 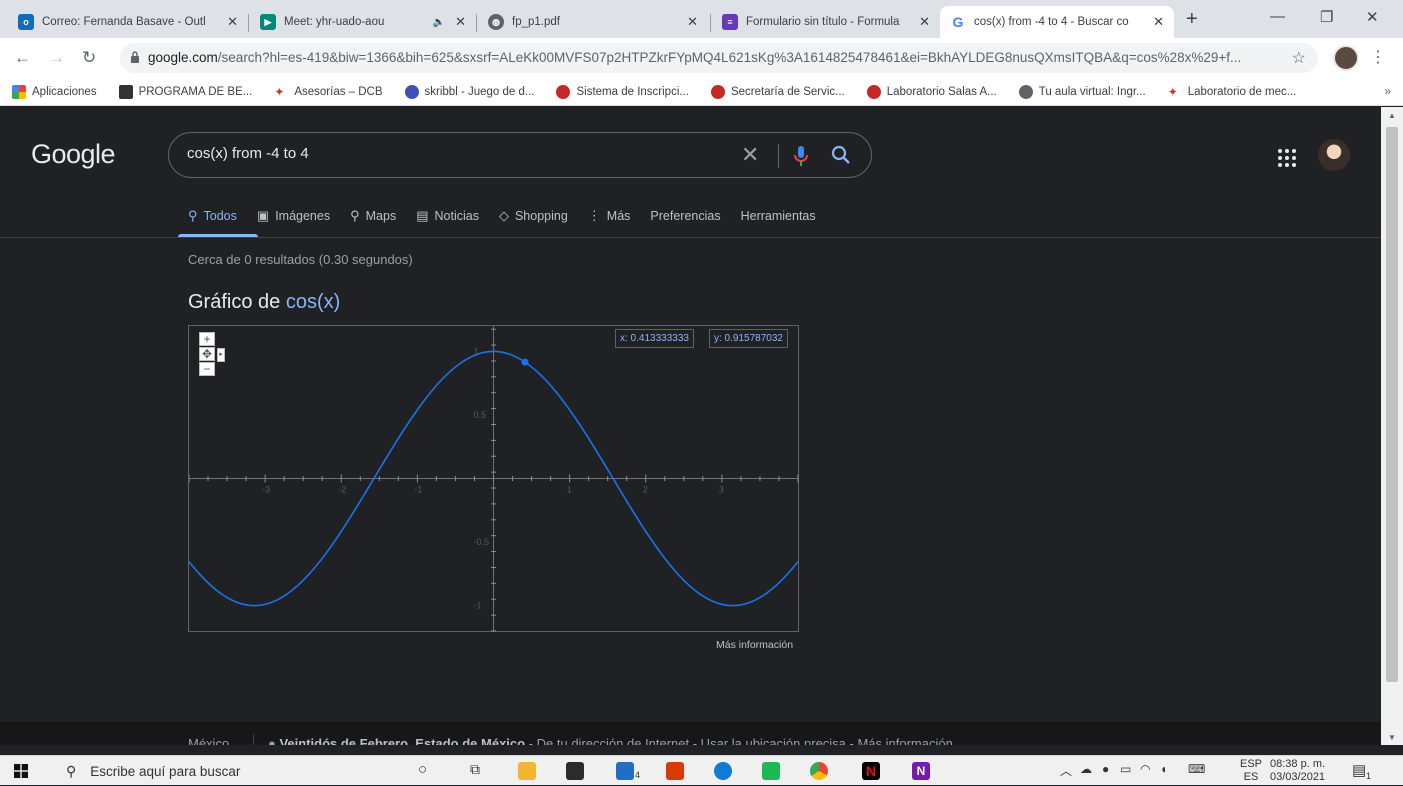 What do you see at coordinates (871, 771) in the screenshot?
I see `netflix-icon: N` at bounding box center [871, 771].